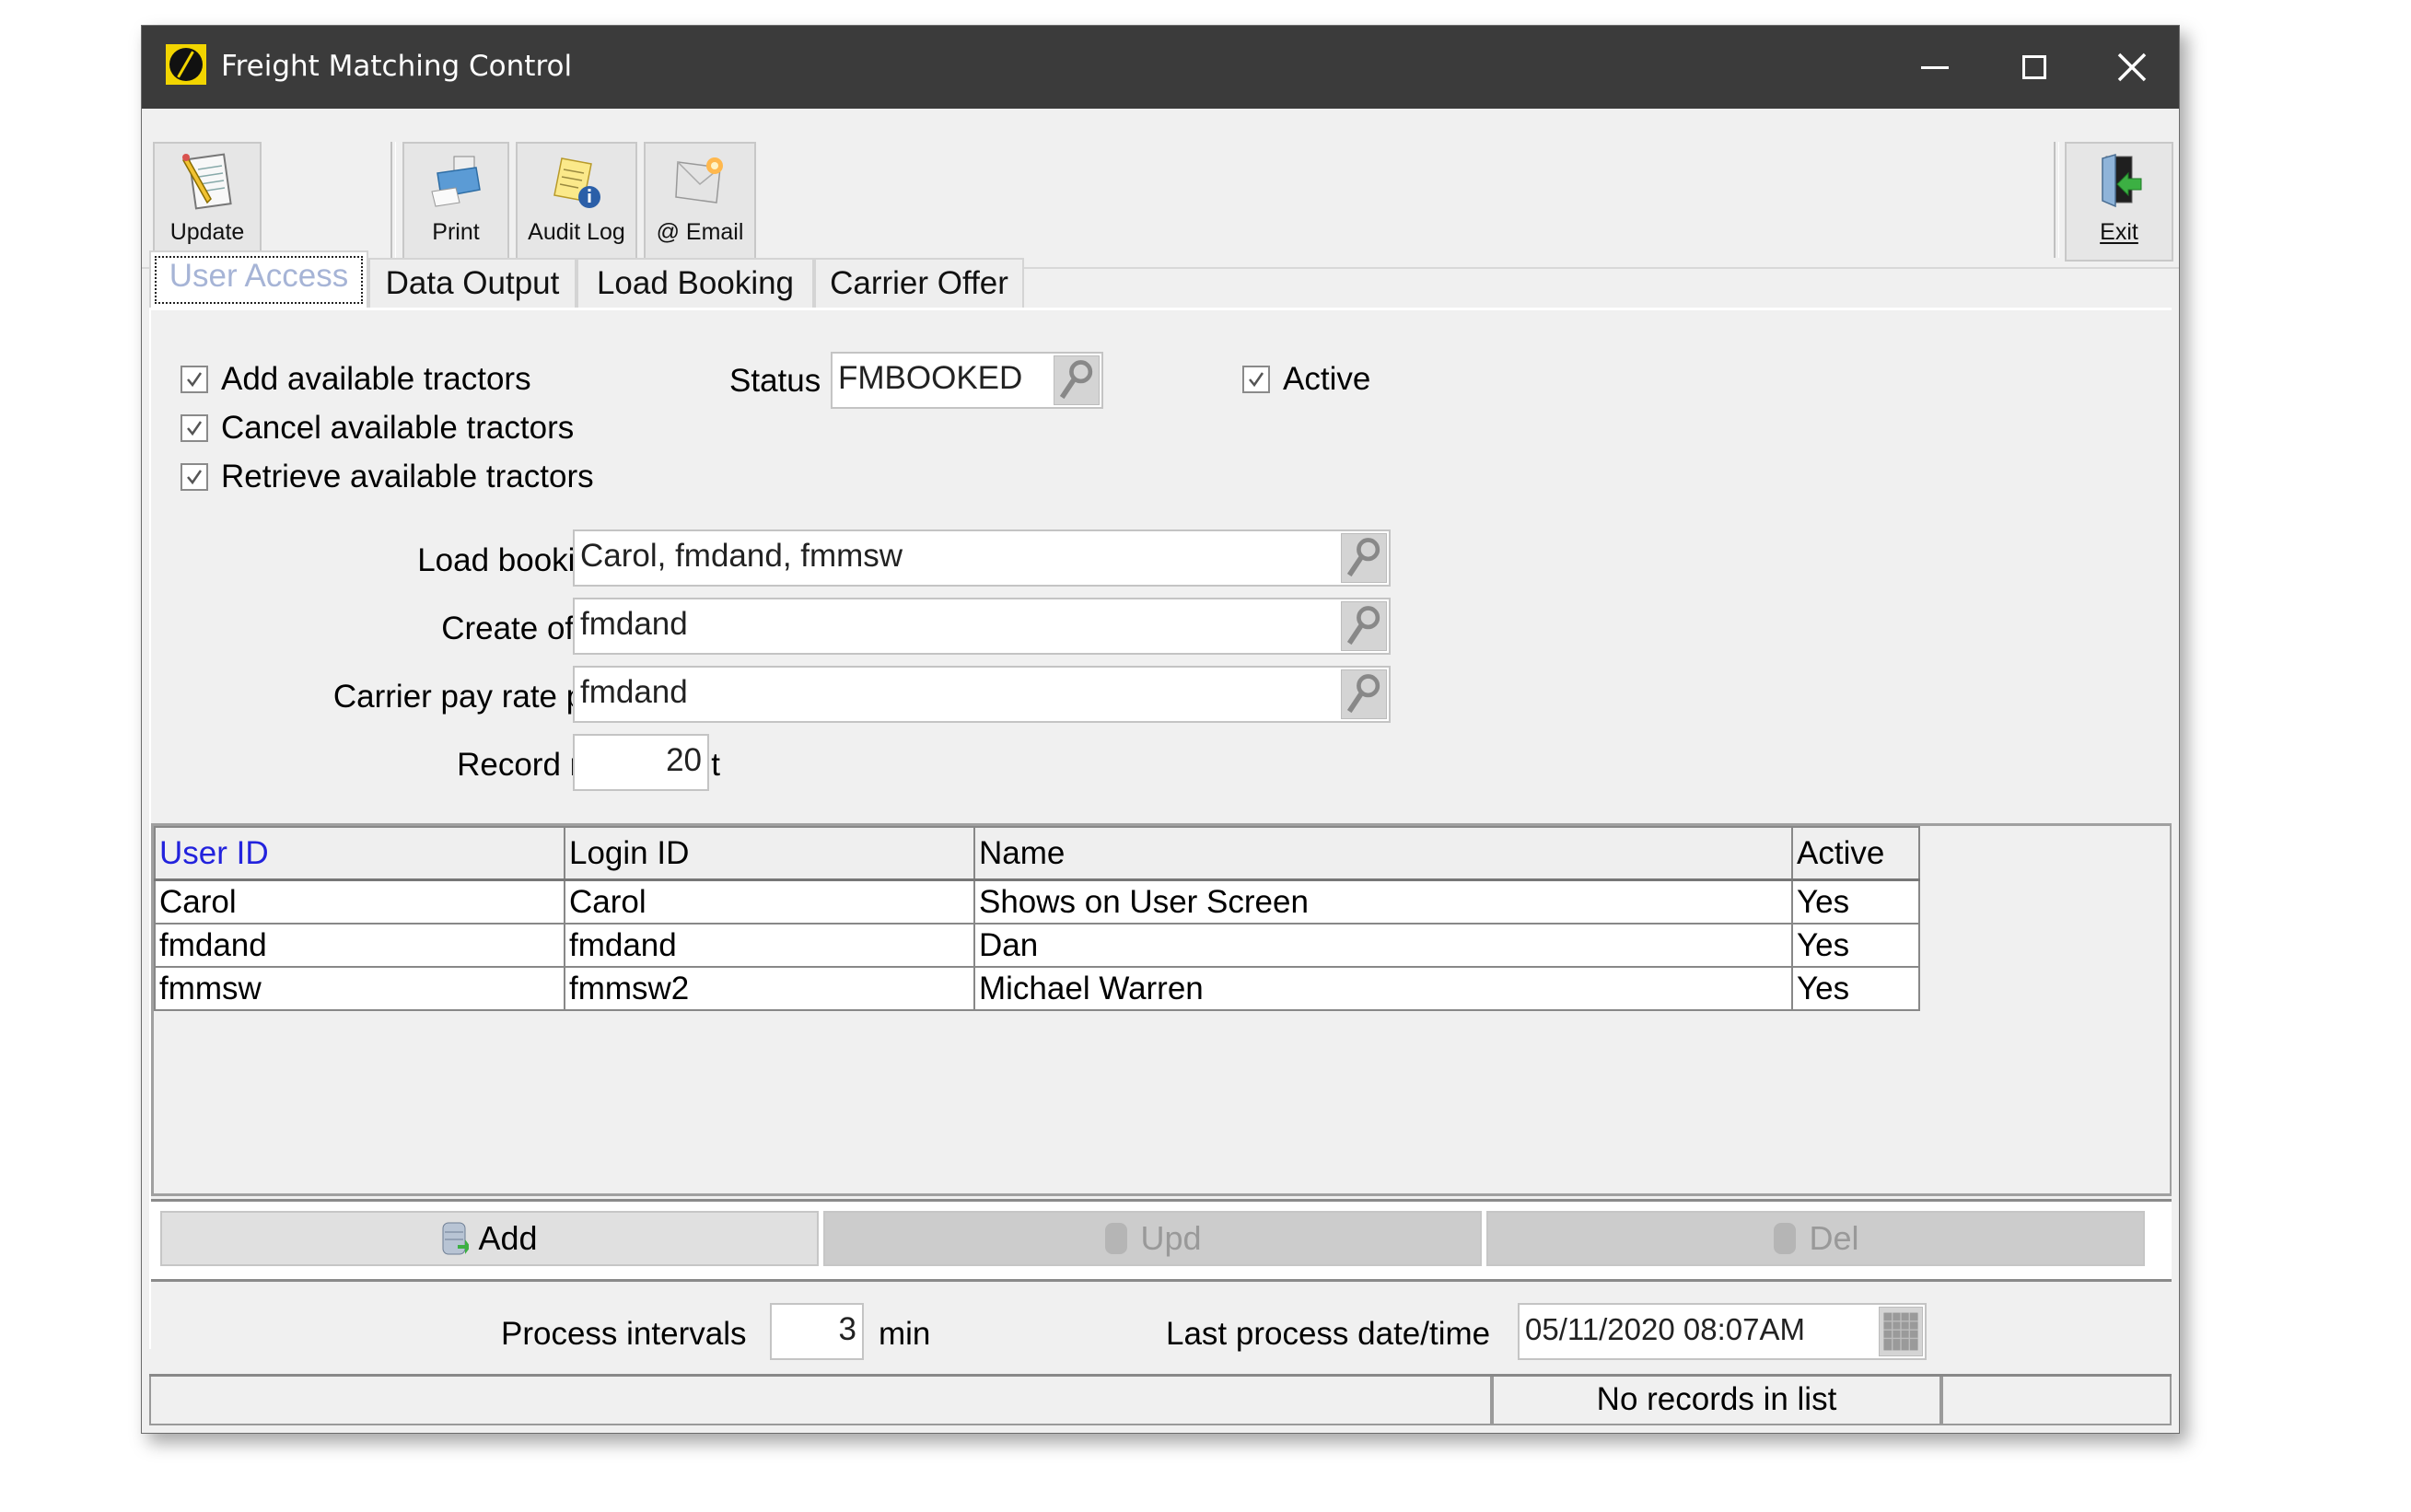  What do you see at coordinates (2119, 181) in the screenshot?
I see `exit-door-icon` at bounding box center [2119, 181].